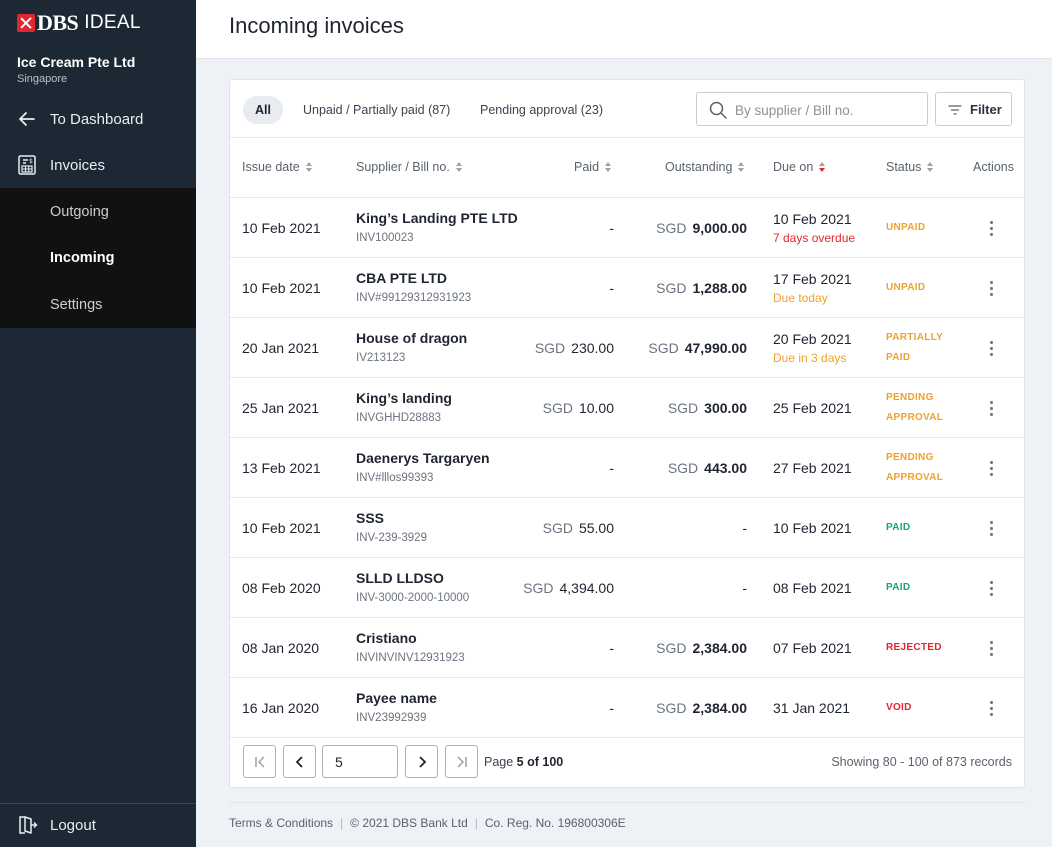 The height and width of the screenshot is (847, 1052). I want to click on tab-unpaid: Unpaid / Partially paid (87), so click(376, 110).